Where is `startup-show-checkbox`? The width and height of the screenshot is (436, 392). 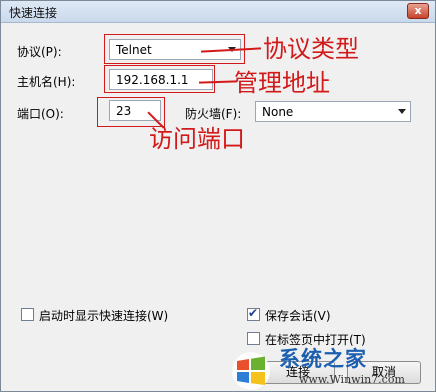
startup-show-checkbox is located at coordinates (27, 314).